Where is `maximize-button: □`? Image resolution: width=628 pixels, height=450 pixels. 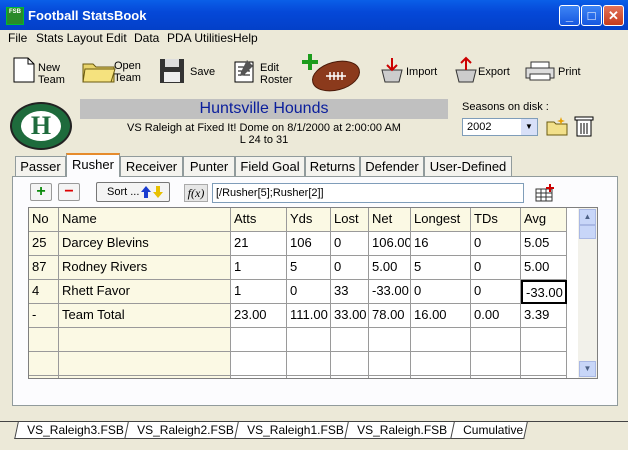
maximize-button: □ is located at coordinates (591, 15).